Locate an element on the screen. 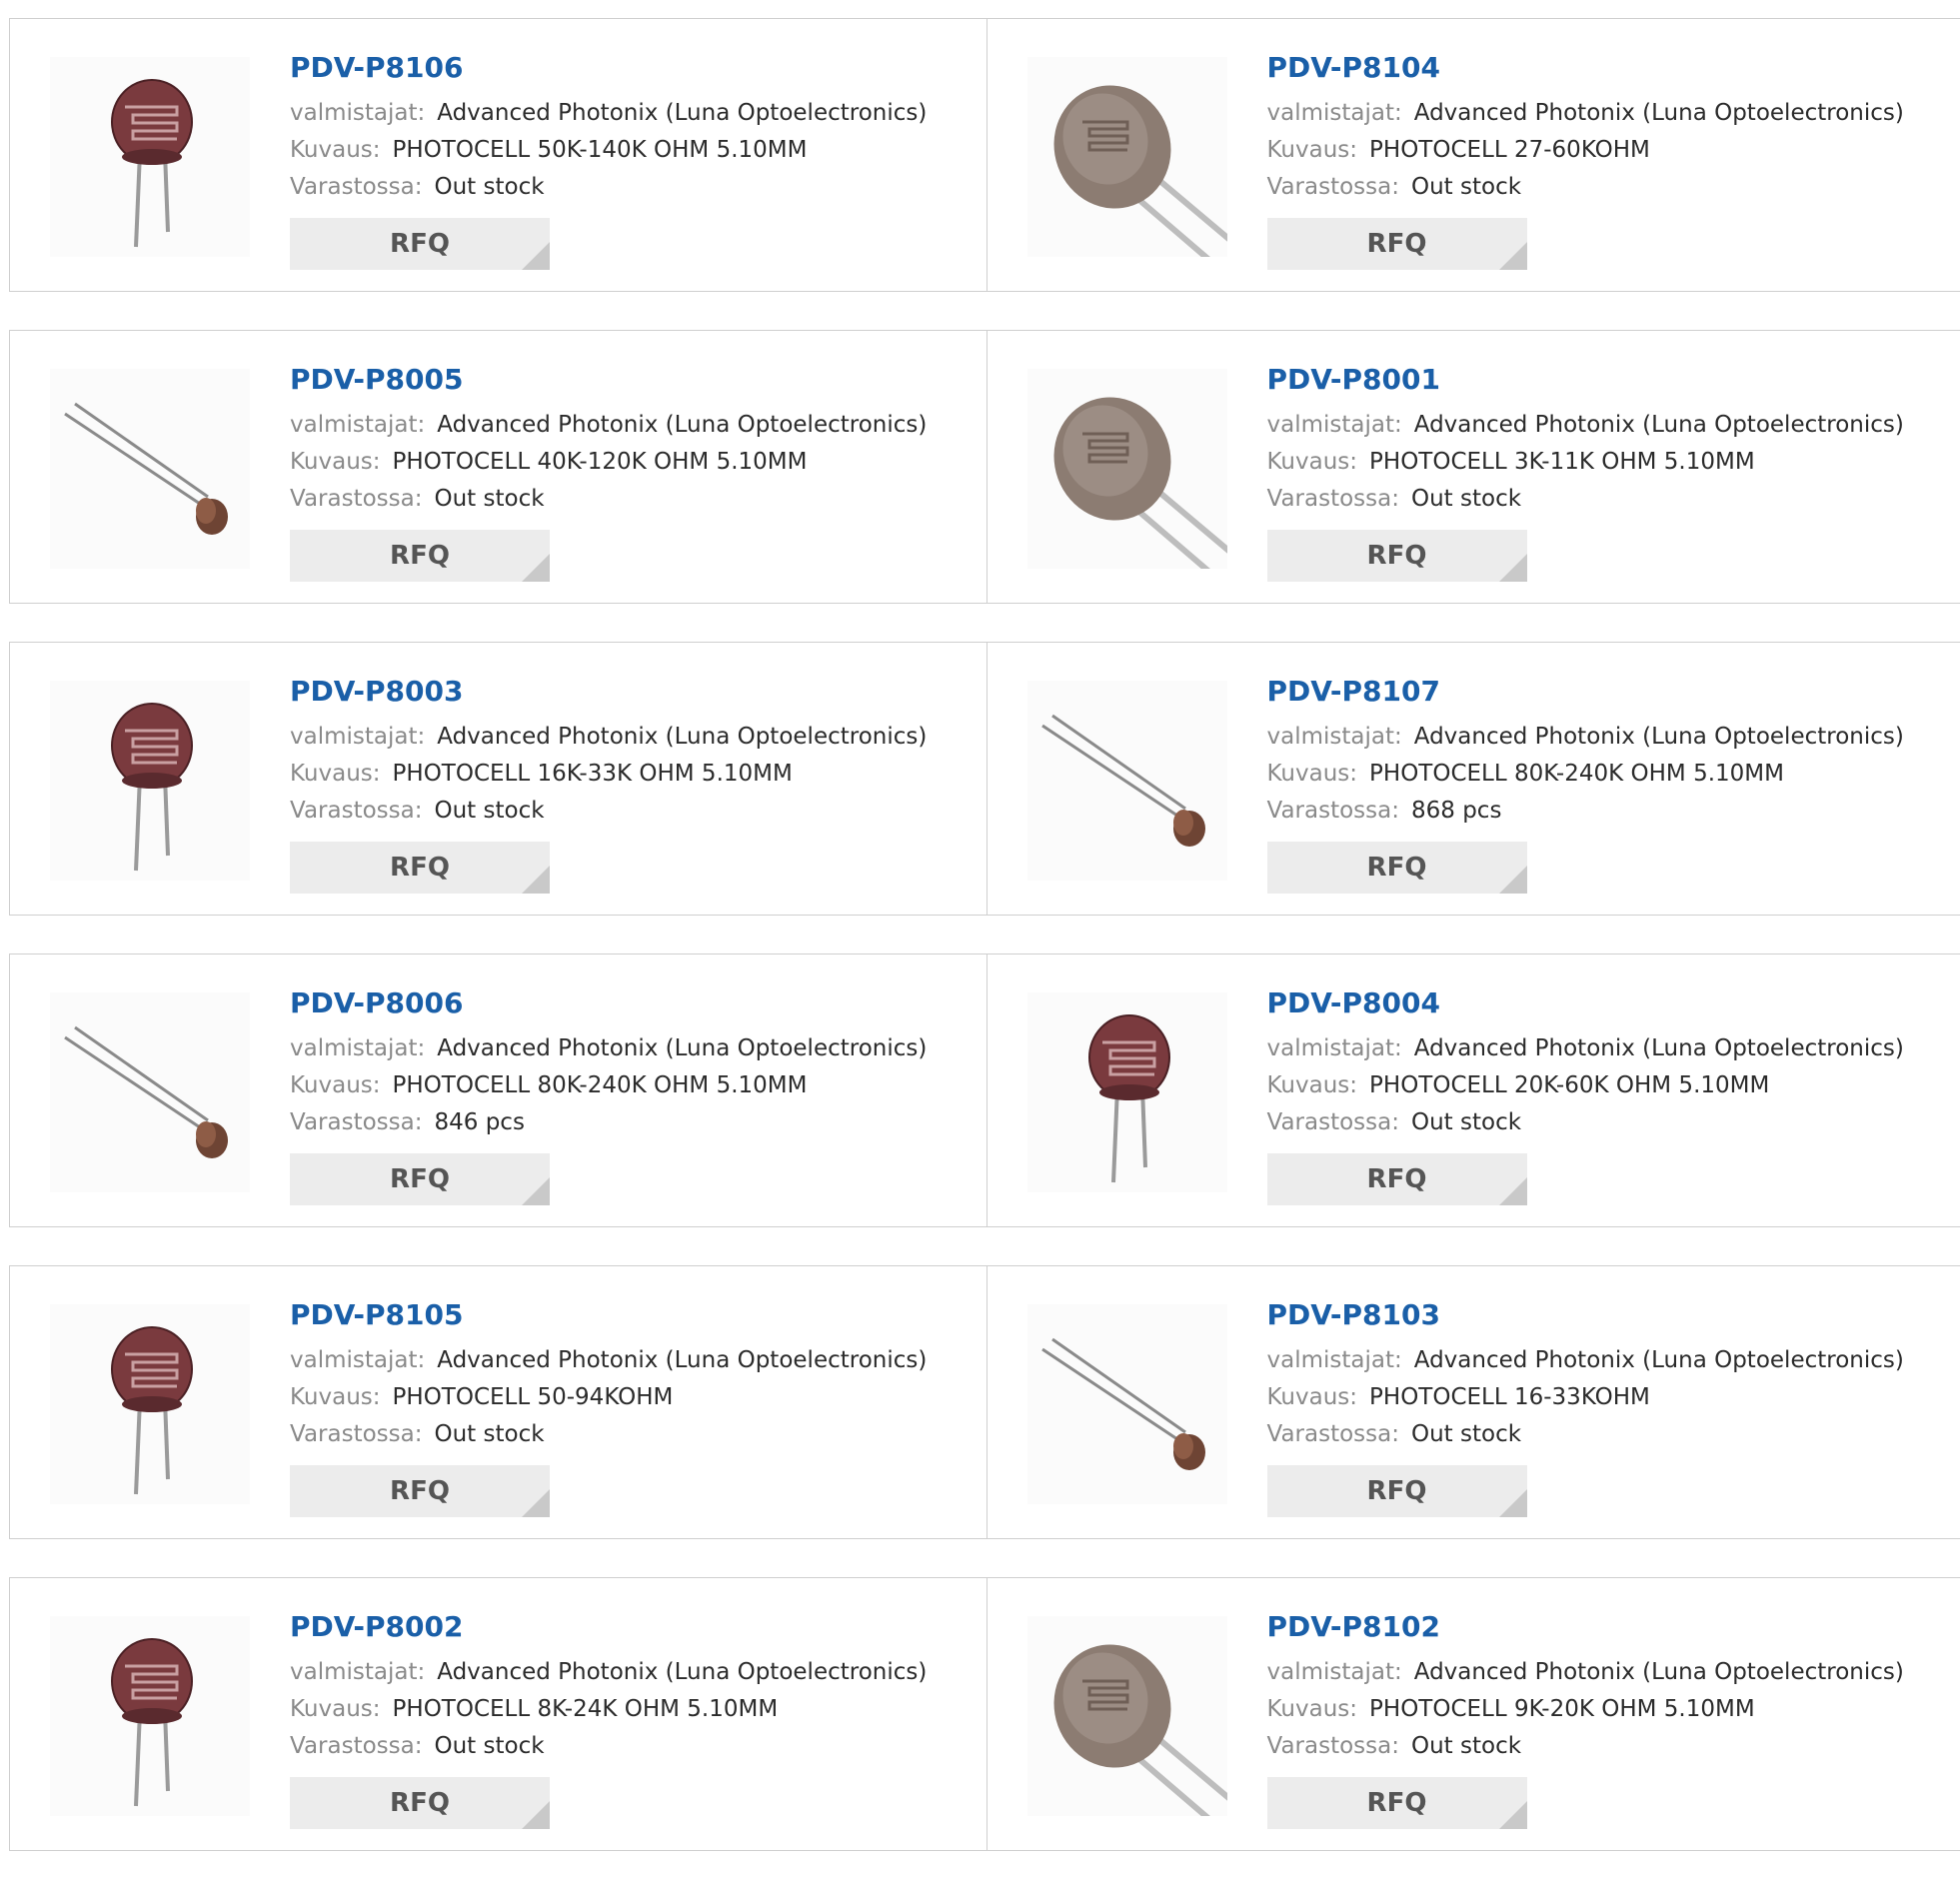  description-line: Kuvaus:PHOTOCELL 16-33KOHM is located at coordinates (1585, 1397).